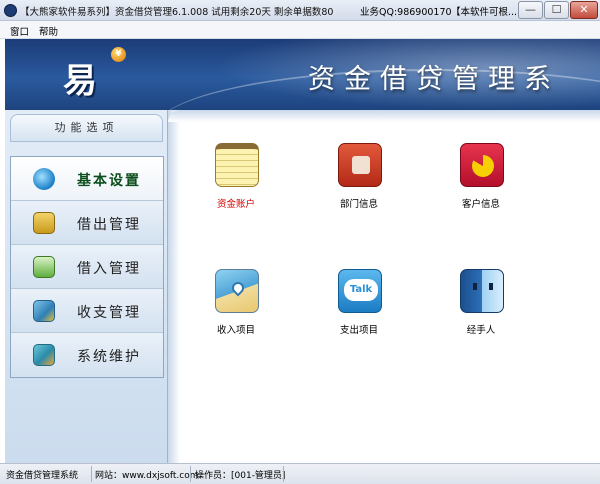 Image resolution: width=600 pixels, height=484 pixels. I want to click on tile-handler: 经手人, so click(481, 309).